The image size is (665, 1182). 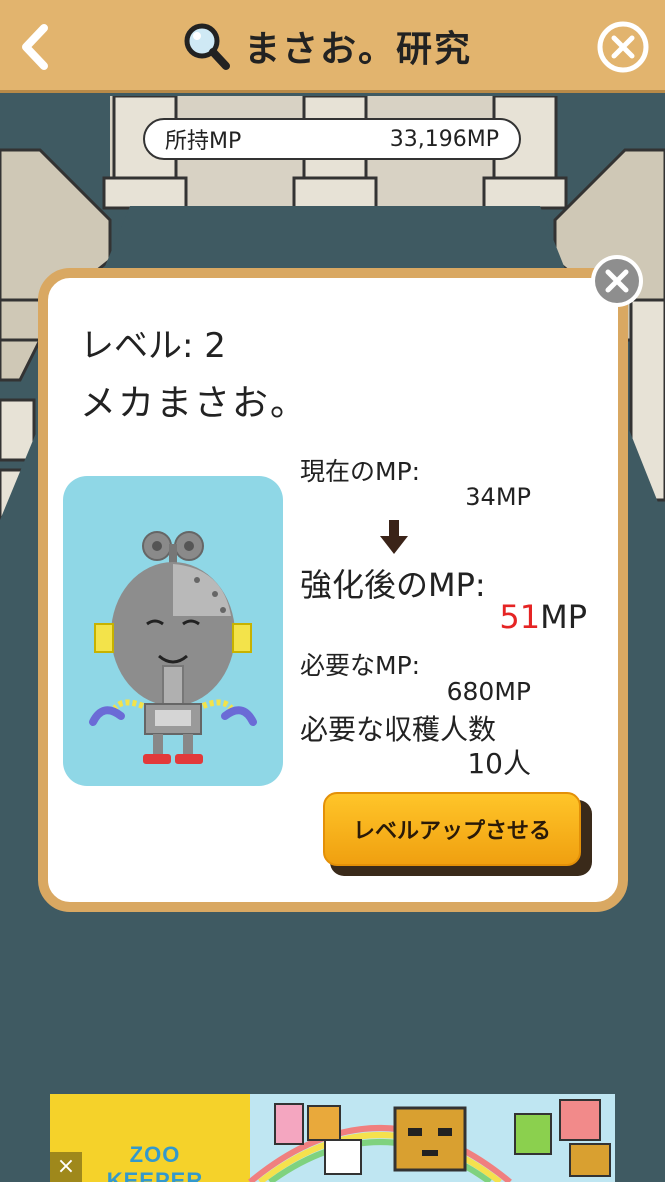 I want to click on required-mp-value: 680MP, so click(x=488, y=691).